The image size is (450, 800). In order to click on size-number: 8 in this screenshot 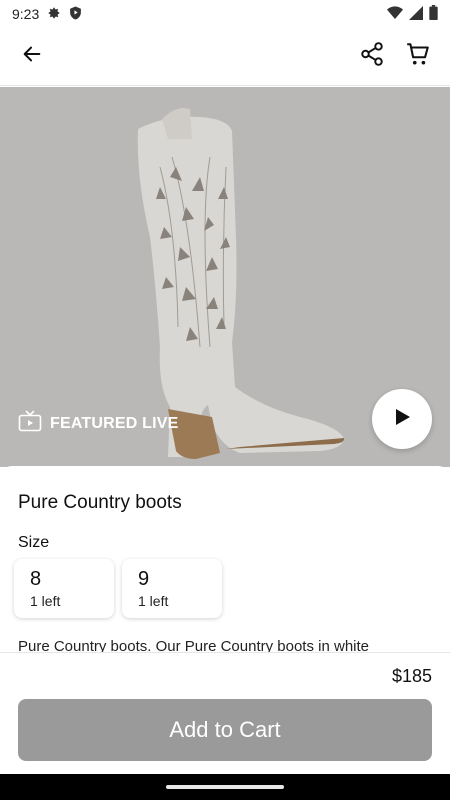, I will do `click(36, 579)`.